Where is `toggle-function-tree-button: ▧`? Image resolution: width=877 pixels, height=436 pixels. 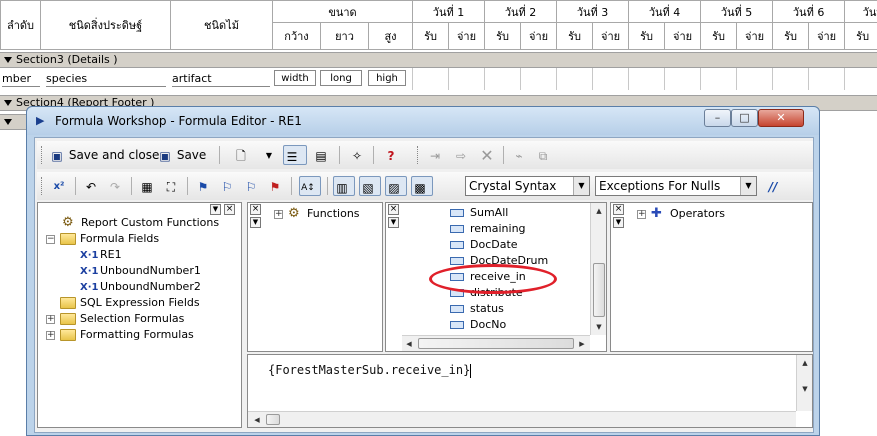 toggle-function-tree-button: ▧ is located at coordinates (370, 186).